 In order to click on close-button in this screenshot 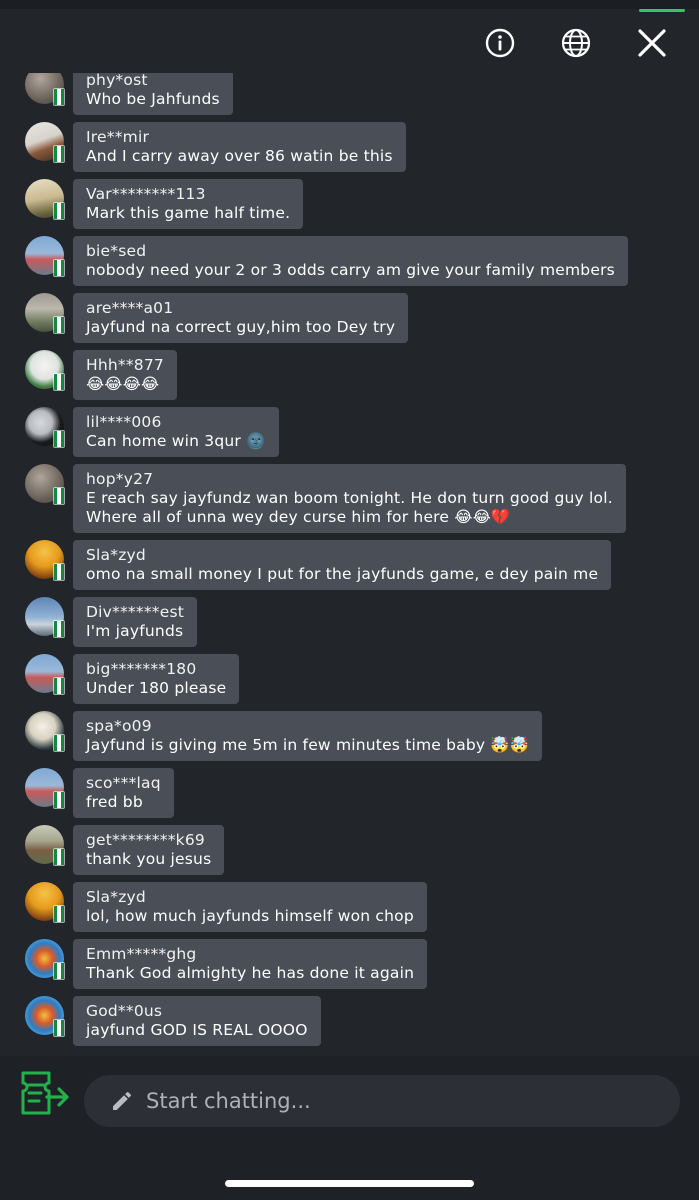, I will do `click(652, 43)`.